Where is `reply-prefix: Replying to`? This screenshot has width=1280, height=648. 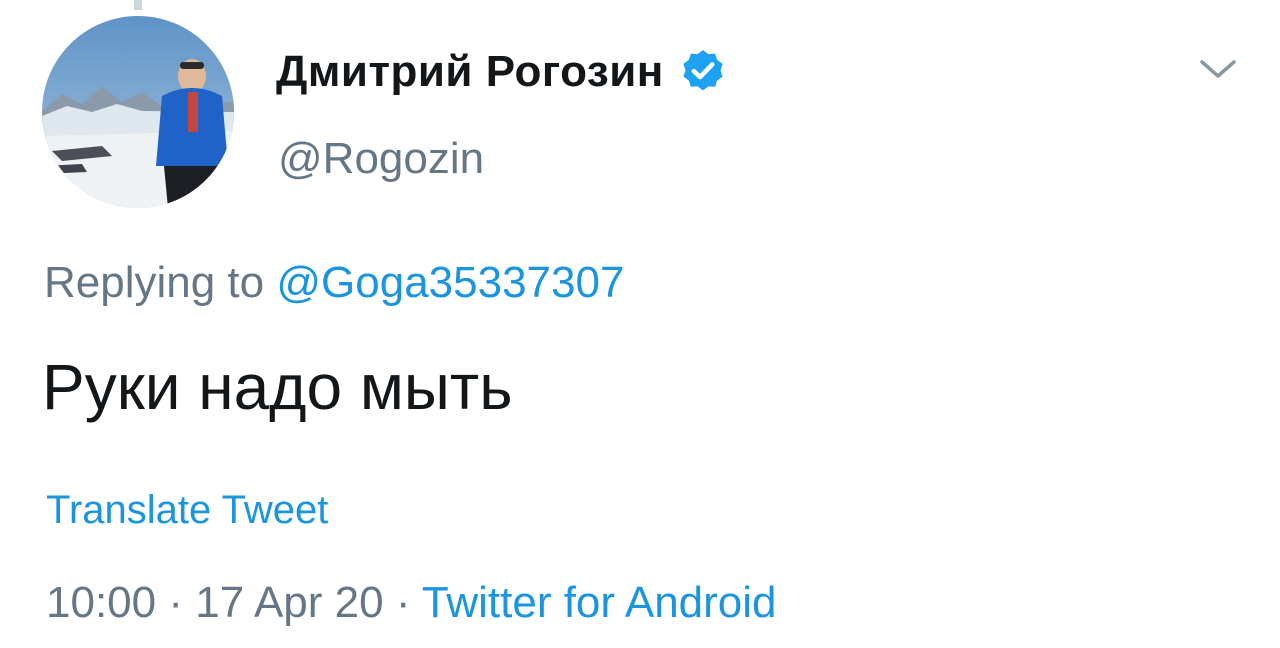 reply-prefix: Replying to is located at coordinates (160, 282).